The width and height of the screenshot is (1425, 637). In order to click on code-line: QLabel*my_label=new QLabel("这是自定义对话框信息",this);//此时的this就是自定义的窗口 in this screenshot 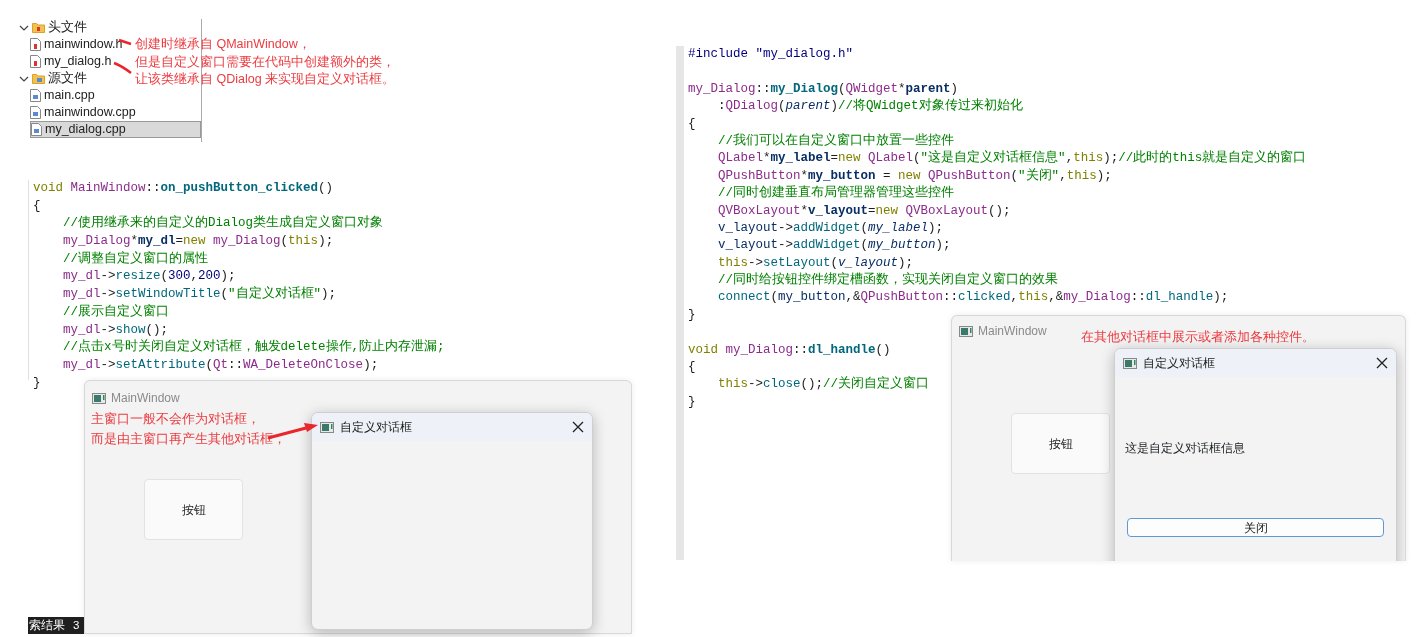, I will do `click(1012, 159)`.